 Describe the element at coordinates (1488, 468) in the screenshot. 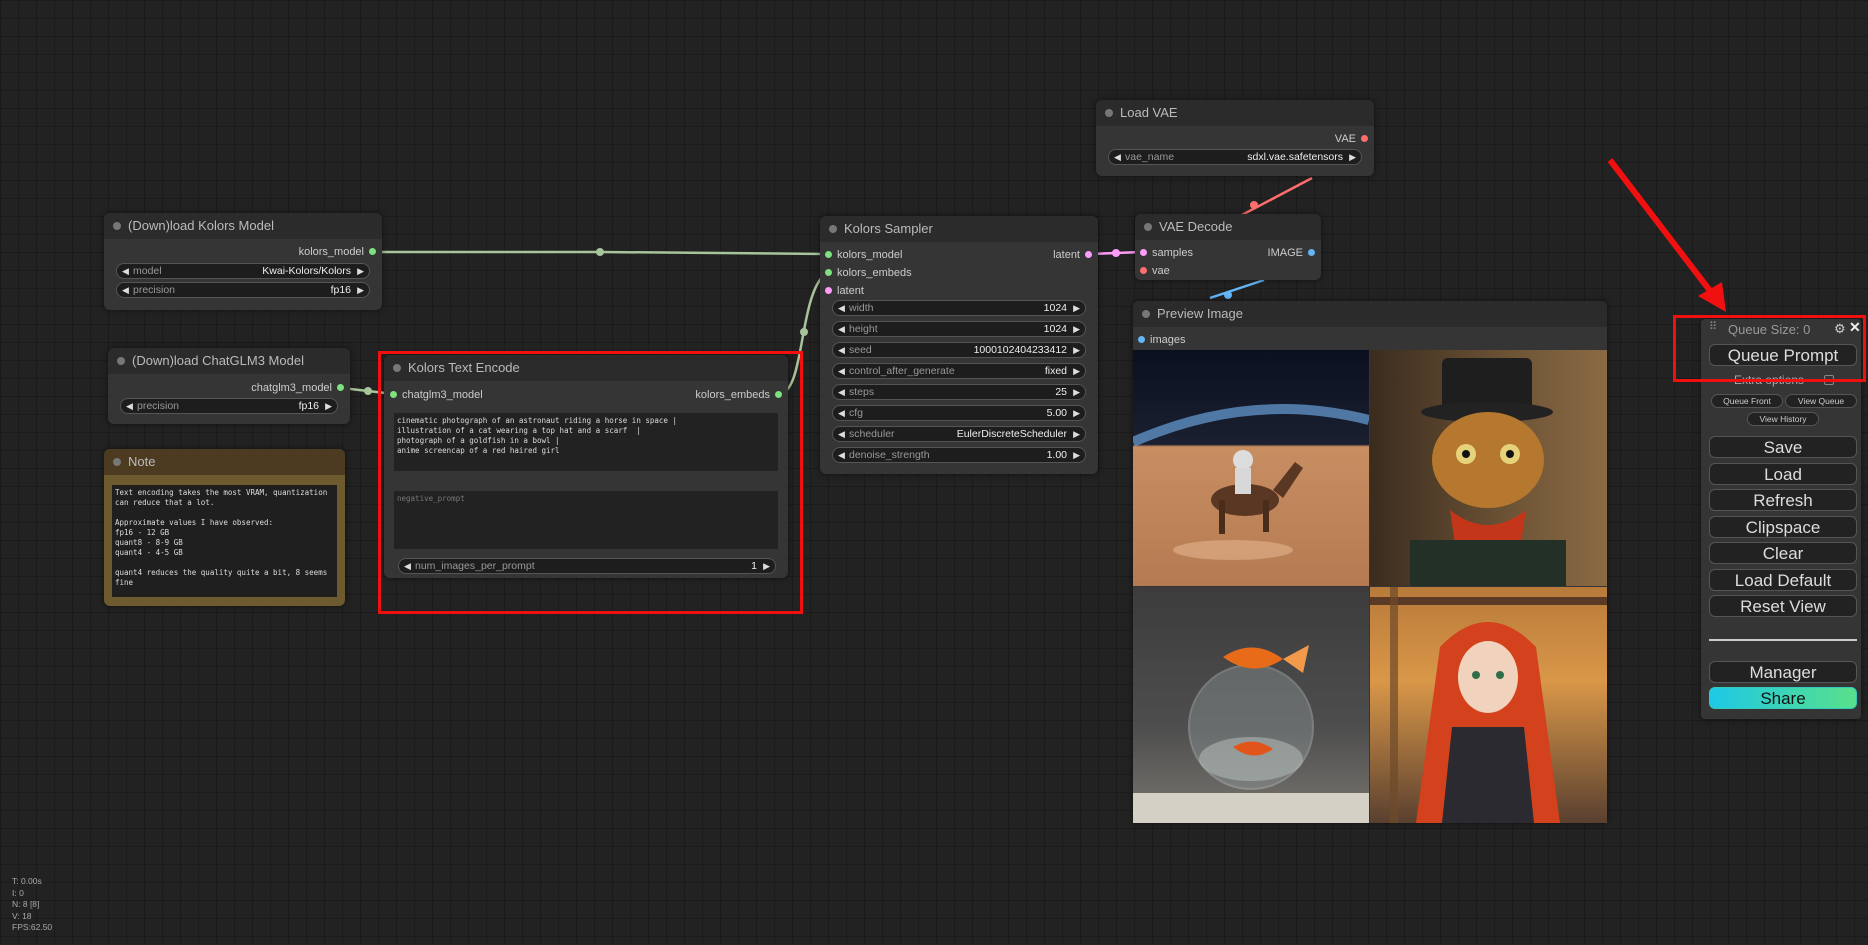

I see `preview-image-cat` at that location.